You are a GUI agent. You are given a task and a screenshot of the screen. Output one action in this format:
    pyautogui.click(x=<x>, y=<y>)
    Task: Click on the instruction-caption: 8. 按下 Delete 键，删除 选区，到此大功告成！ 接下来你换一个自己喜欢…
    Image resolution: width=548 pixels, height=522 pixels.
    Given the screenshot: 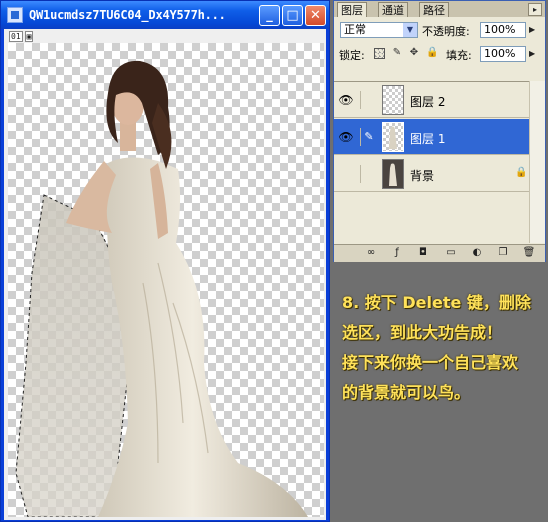 What is the action you would take?
    pyautogui.click(x=444, y=348)
    